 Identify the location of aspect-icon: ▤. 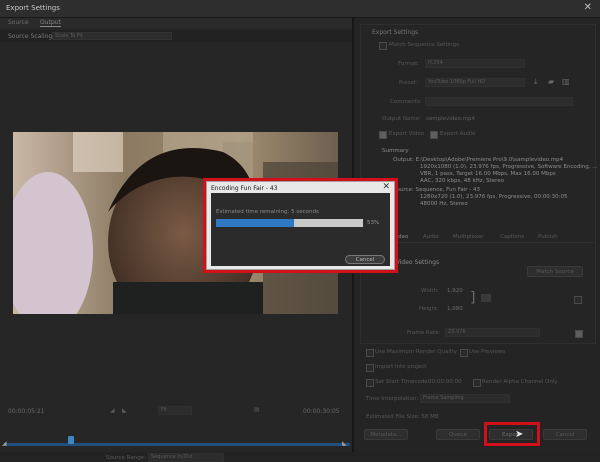
(257, 409).